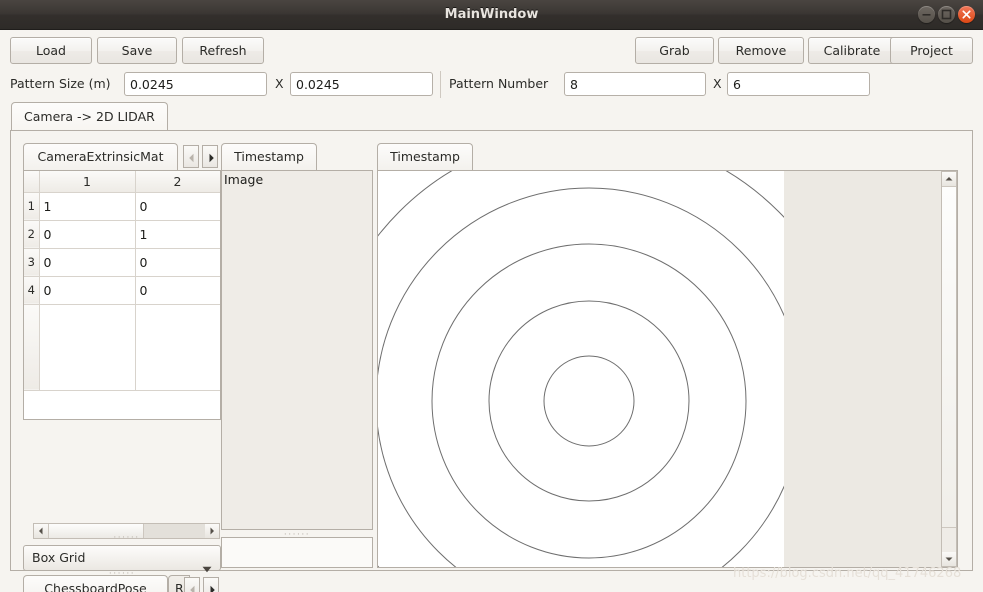 The width and height of the screenshot is (983, 592). I want to click on table-col-header-1: 1, so click(87, 182).